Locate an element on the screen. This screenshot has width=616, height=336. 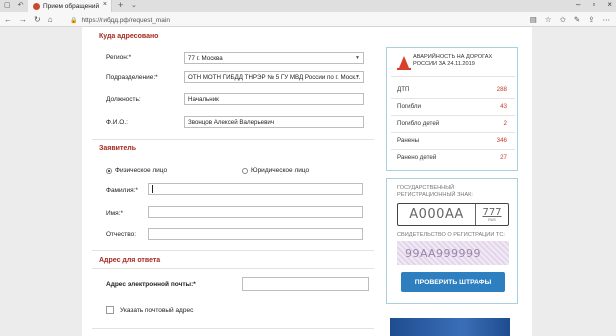
share-icon: ⇪ is located at coordinates (591, 19).